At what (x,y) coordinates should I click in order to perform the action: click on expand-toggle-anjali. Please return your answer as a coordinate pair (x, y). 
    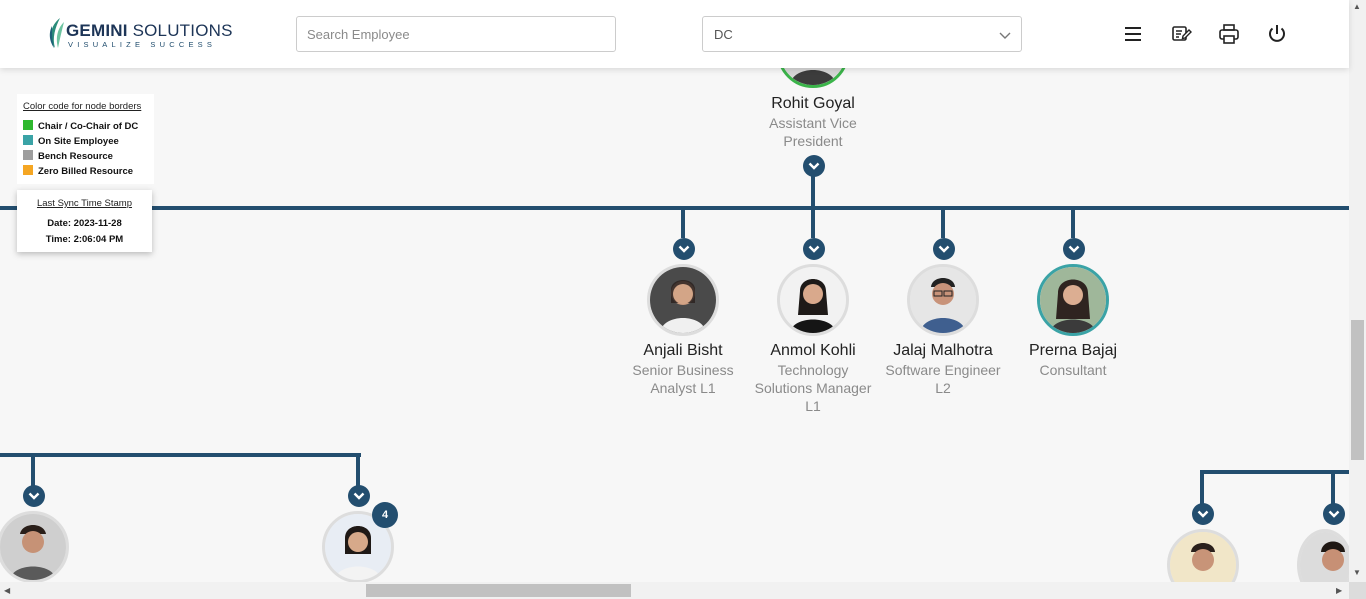
    Looking at the image, I should click on (684, 249).